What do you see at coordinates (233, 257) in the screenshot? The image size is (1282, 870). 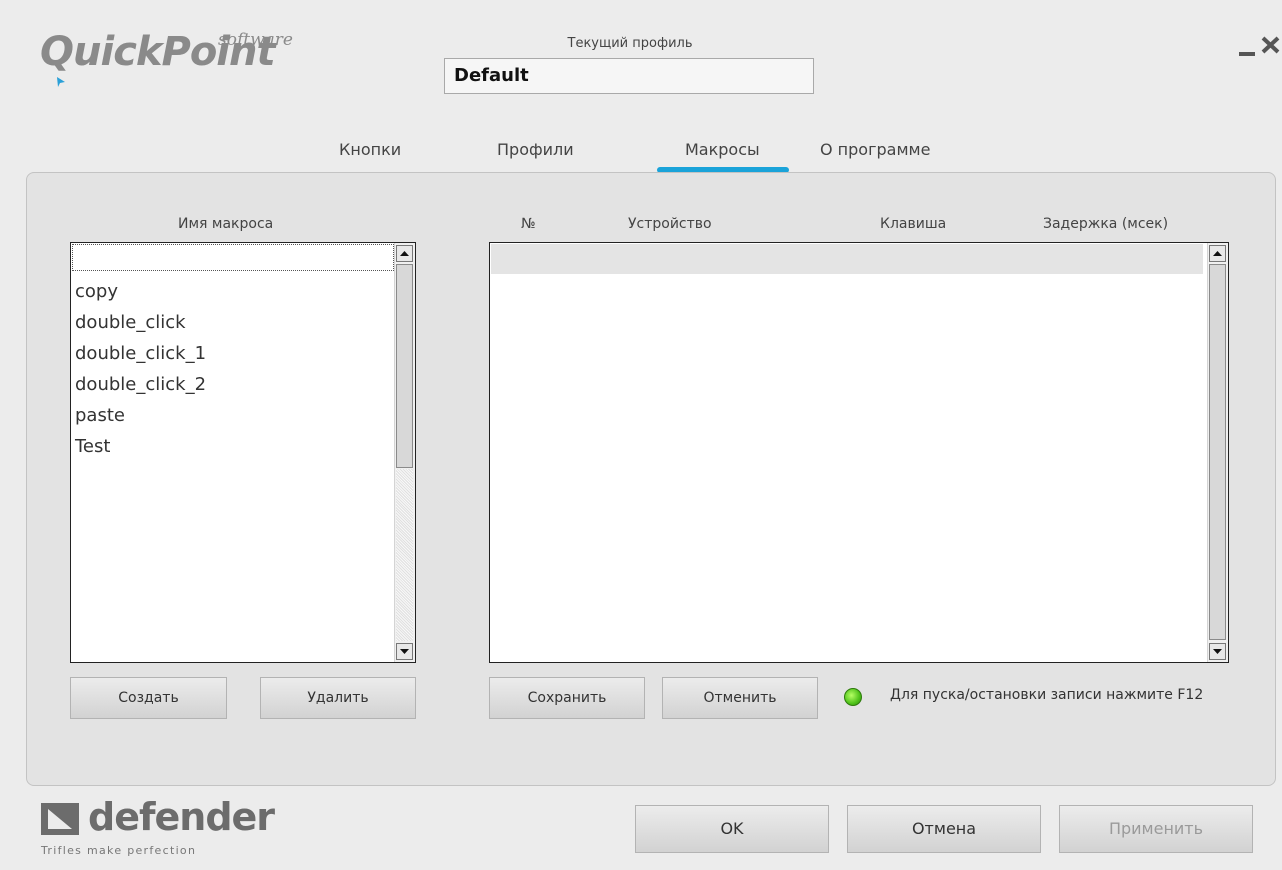 I see `selected-item-focus` at bounding box center [233, 257].